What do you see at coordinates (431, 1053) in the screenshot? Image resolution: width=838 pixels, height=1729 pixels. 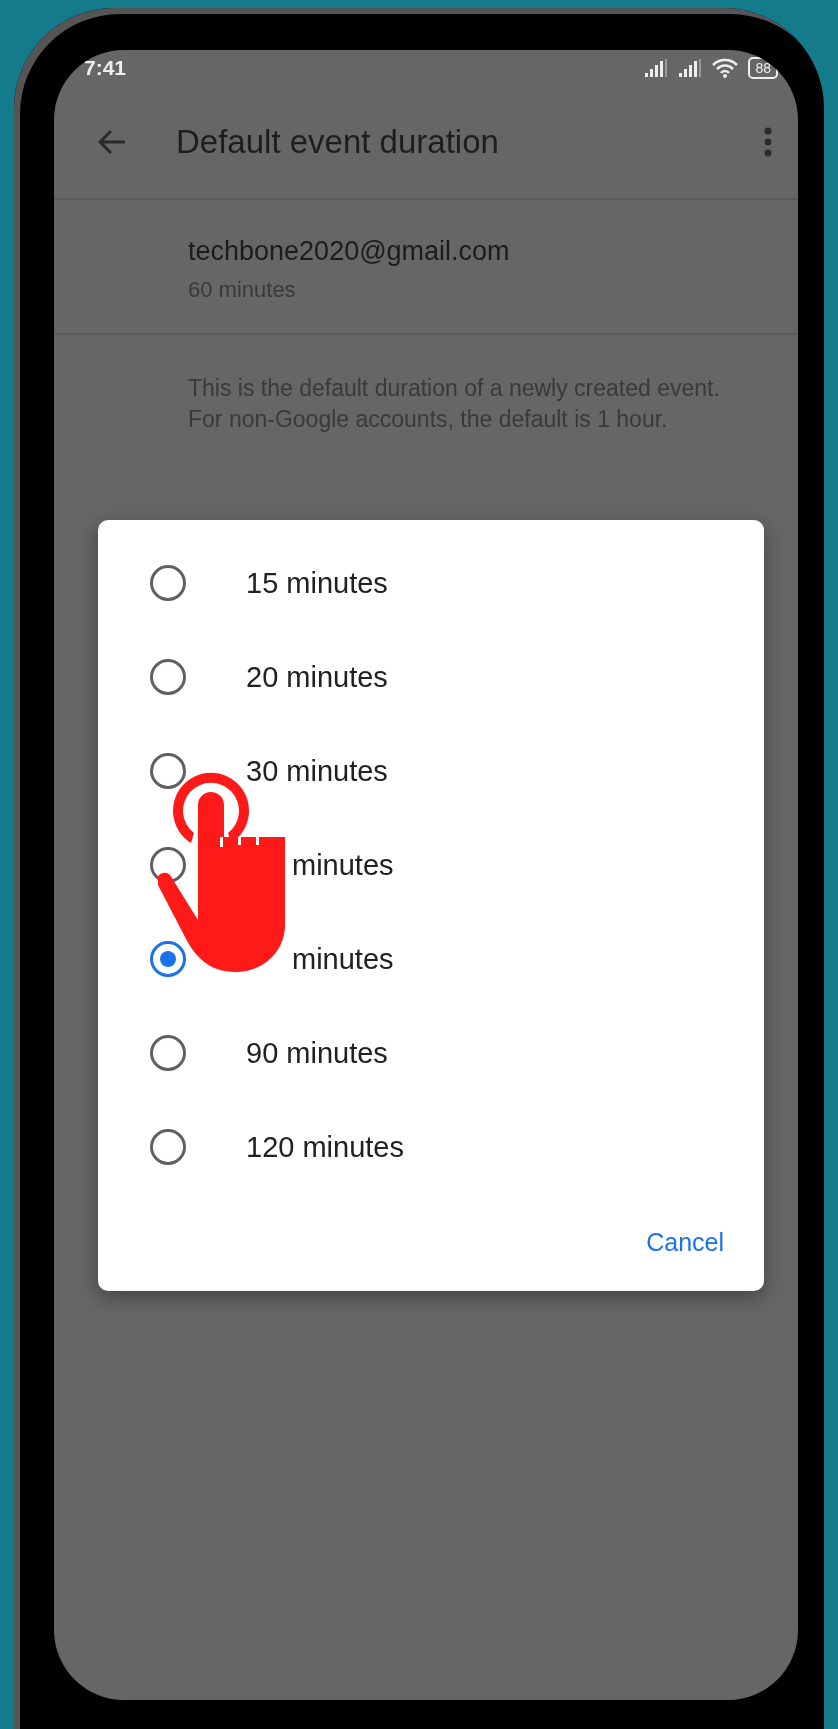 I see `duration-option: 90 minutes` at bounding box center [431, 1053].